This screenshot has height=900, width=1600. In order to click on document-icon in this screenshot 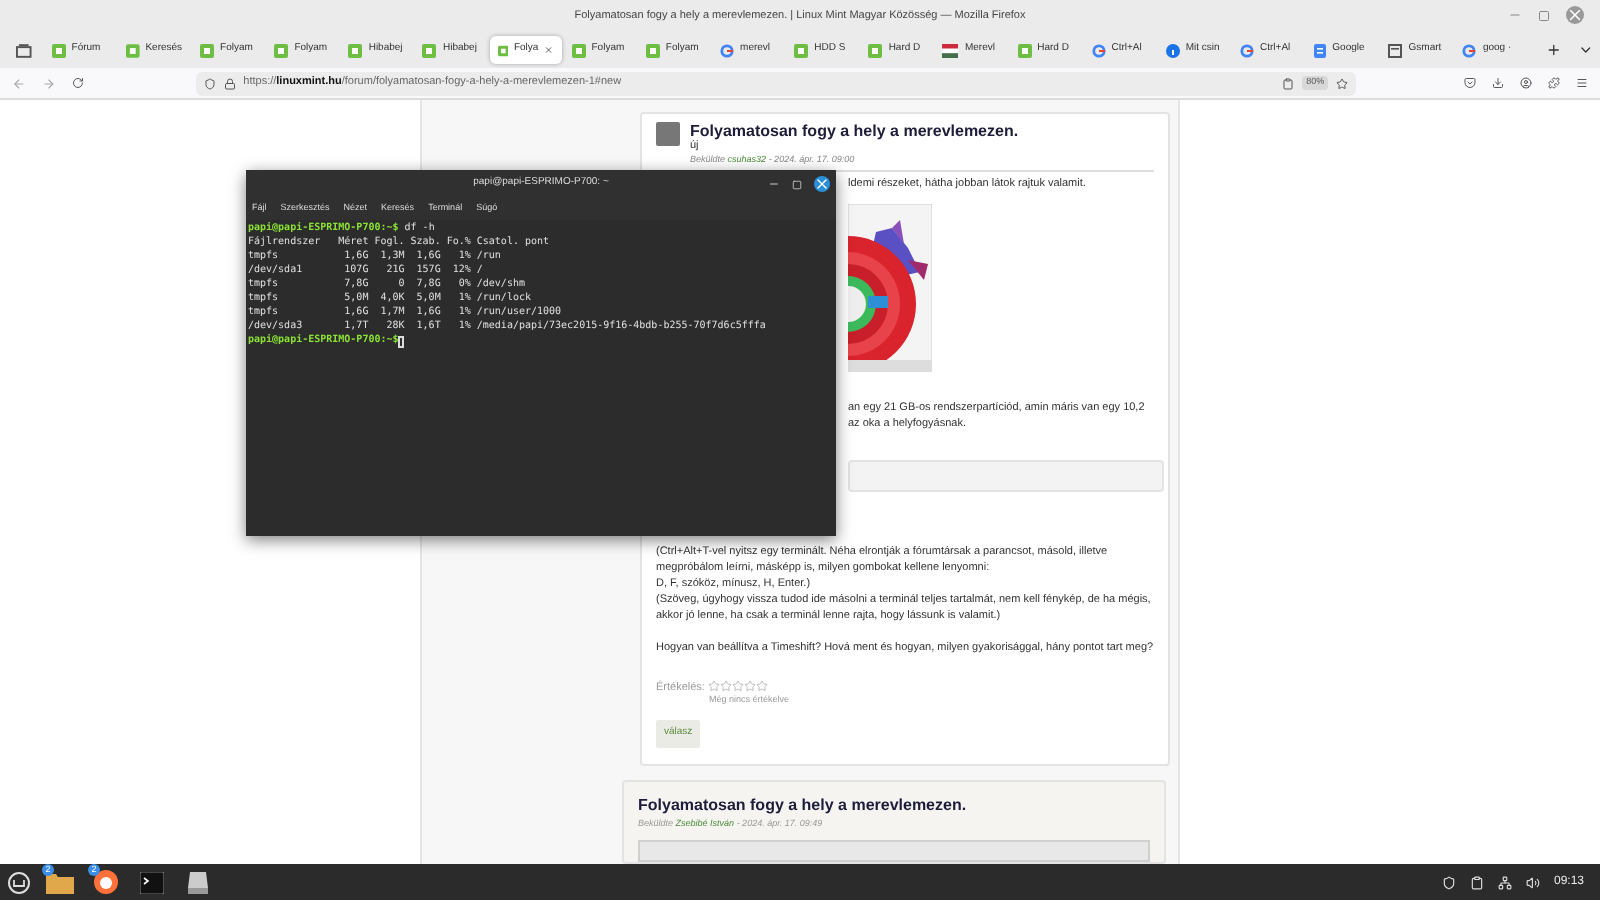, I will do `click(1320, 50)`.